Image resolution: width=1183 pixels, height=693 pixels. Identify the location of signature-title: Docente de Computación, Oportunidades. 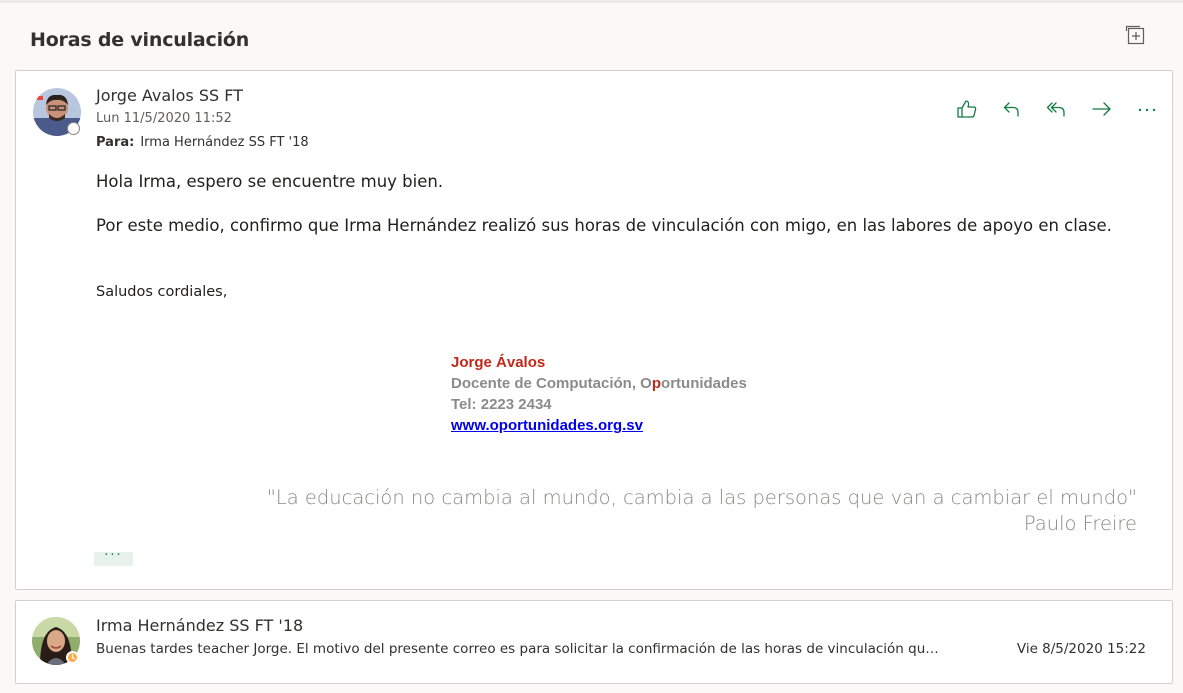
(599, 383).